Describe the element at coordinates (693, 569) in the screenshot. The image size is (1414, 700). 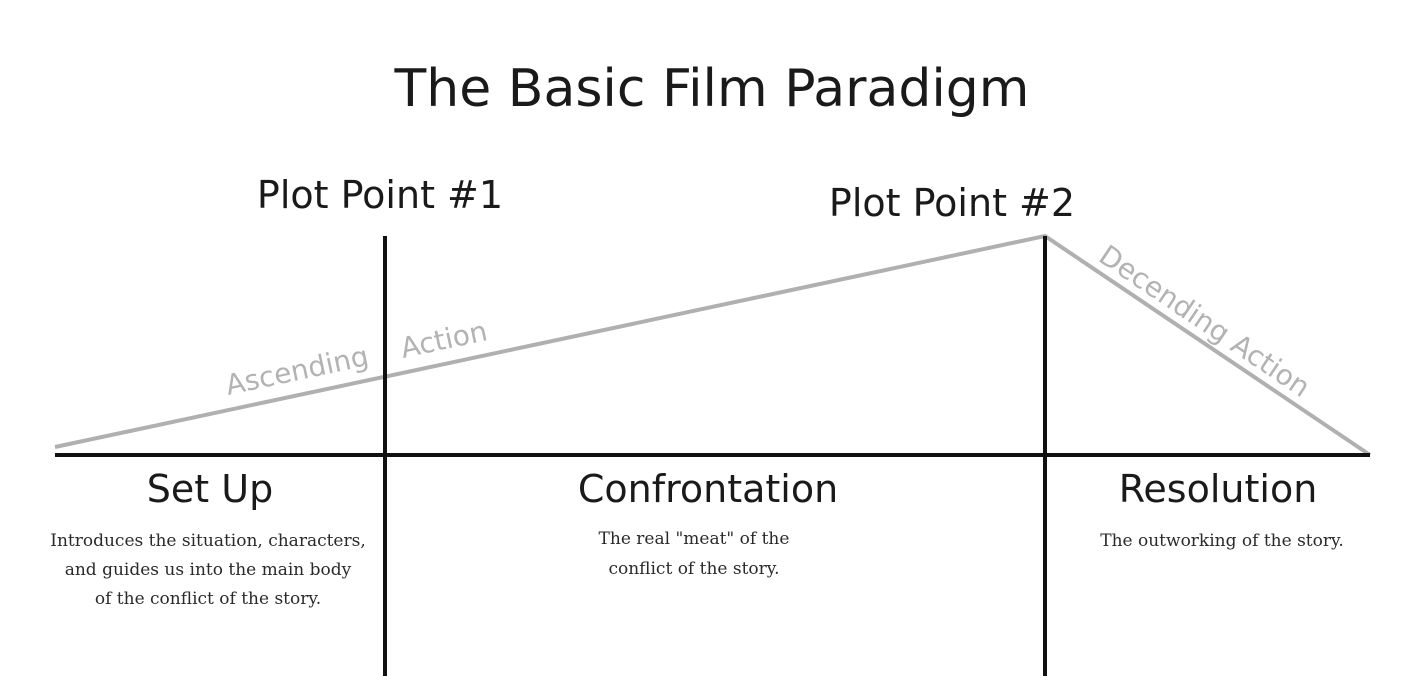
I see `act-confrontation-desc-line: conflict of the story.` at that location.